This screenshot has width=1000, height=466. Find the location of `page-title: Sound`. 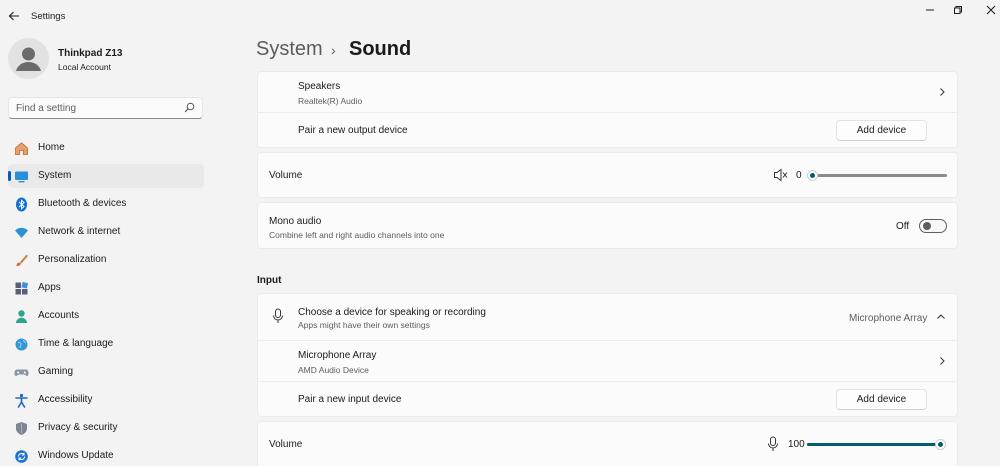

page-title: Sound is located at coordinates (380, 49).